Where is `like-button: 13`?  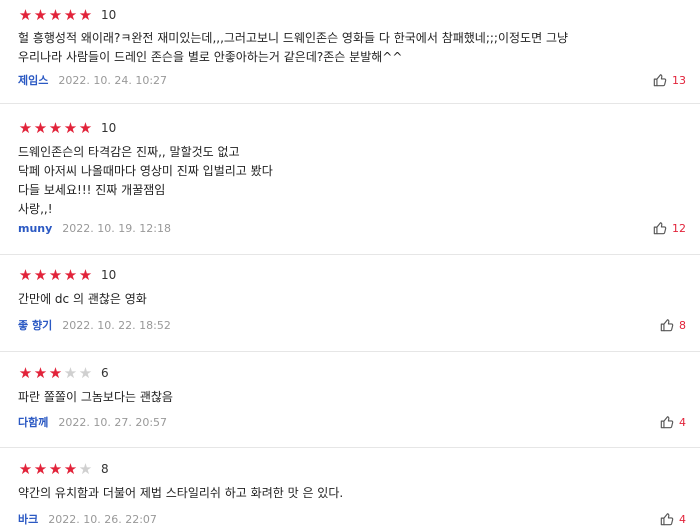
like-button: 13 is located at coordinates (669, 80).